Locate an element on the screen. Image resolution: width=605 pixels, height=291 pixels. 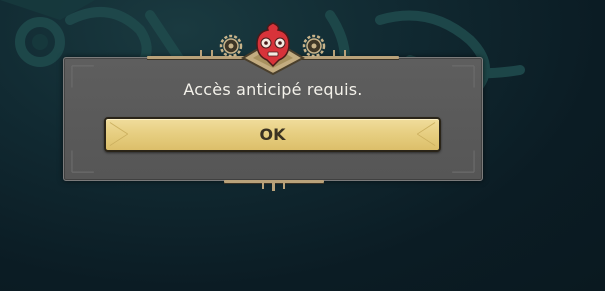
dialog-top-ornament is located at coordinates (273, 49).